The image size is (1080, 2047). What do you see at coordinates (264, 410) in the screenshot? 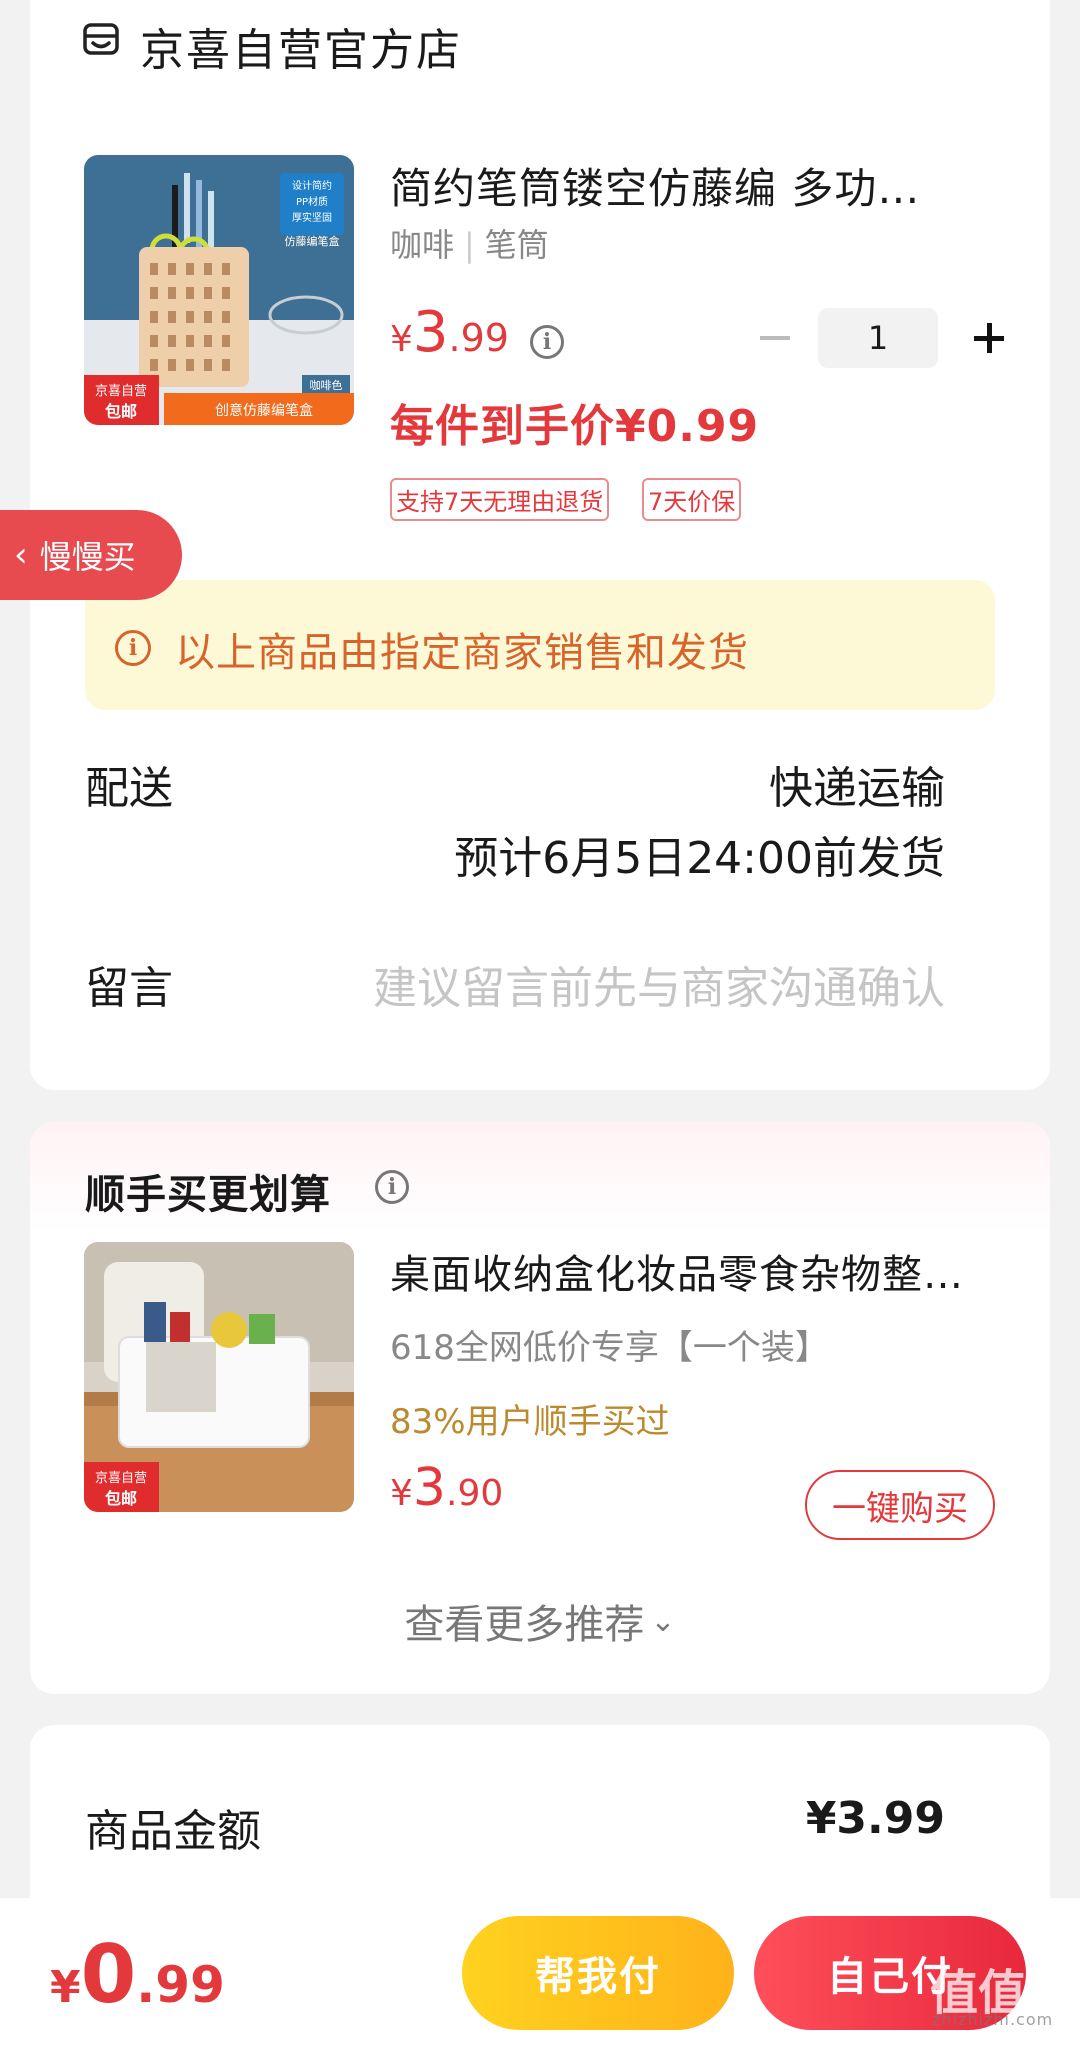
I see `svg-text: 创意仿藤编笔盒` at bounding box center [264, 410].